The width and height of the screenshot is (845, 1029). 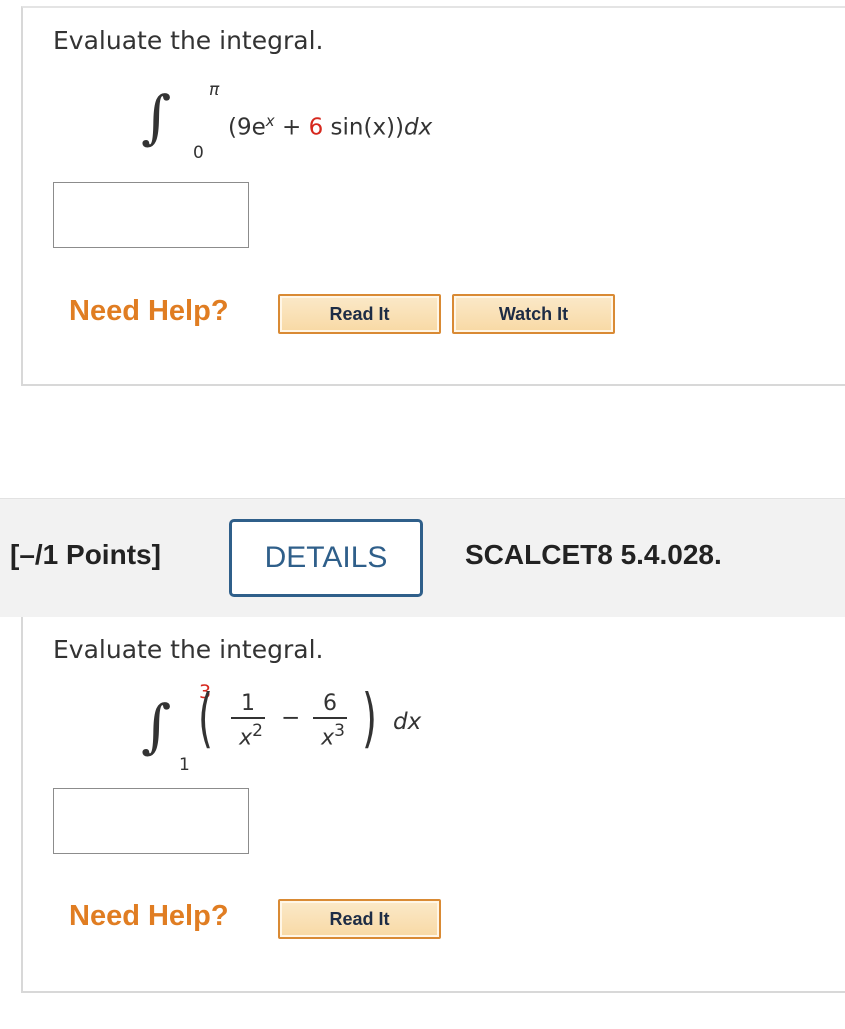 I want to click on exponent: x, so click(x=270, y=121).